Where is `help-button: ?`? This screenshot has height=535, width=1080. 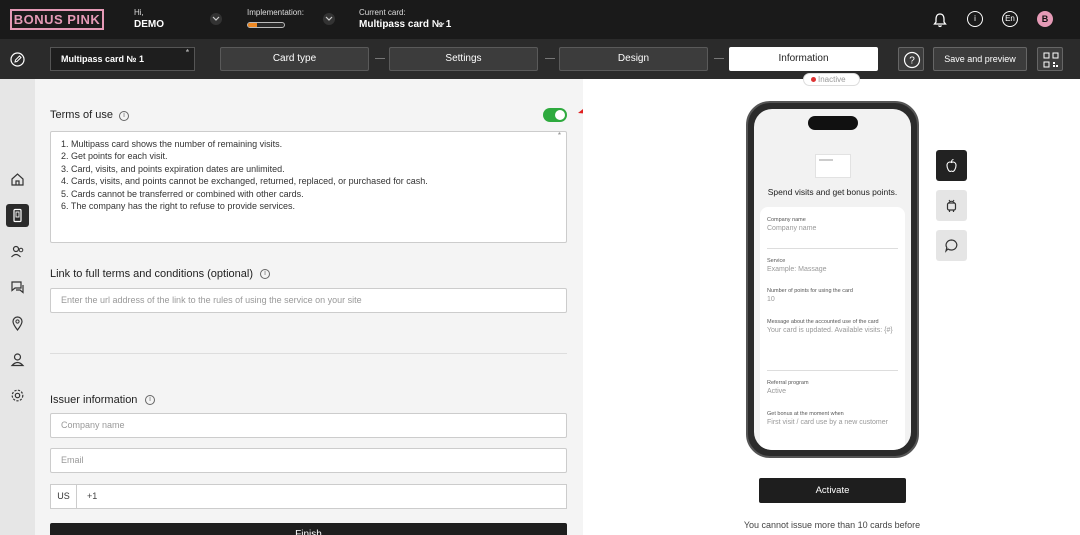 help-button: ? is located at coordinates (911, 59).